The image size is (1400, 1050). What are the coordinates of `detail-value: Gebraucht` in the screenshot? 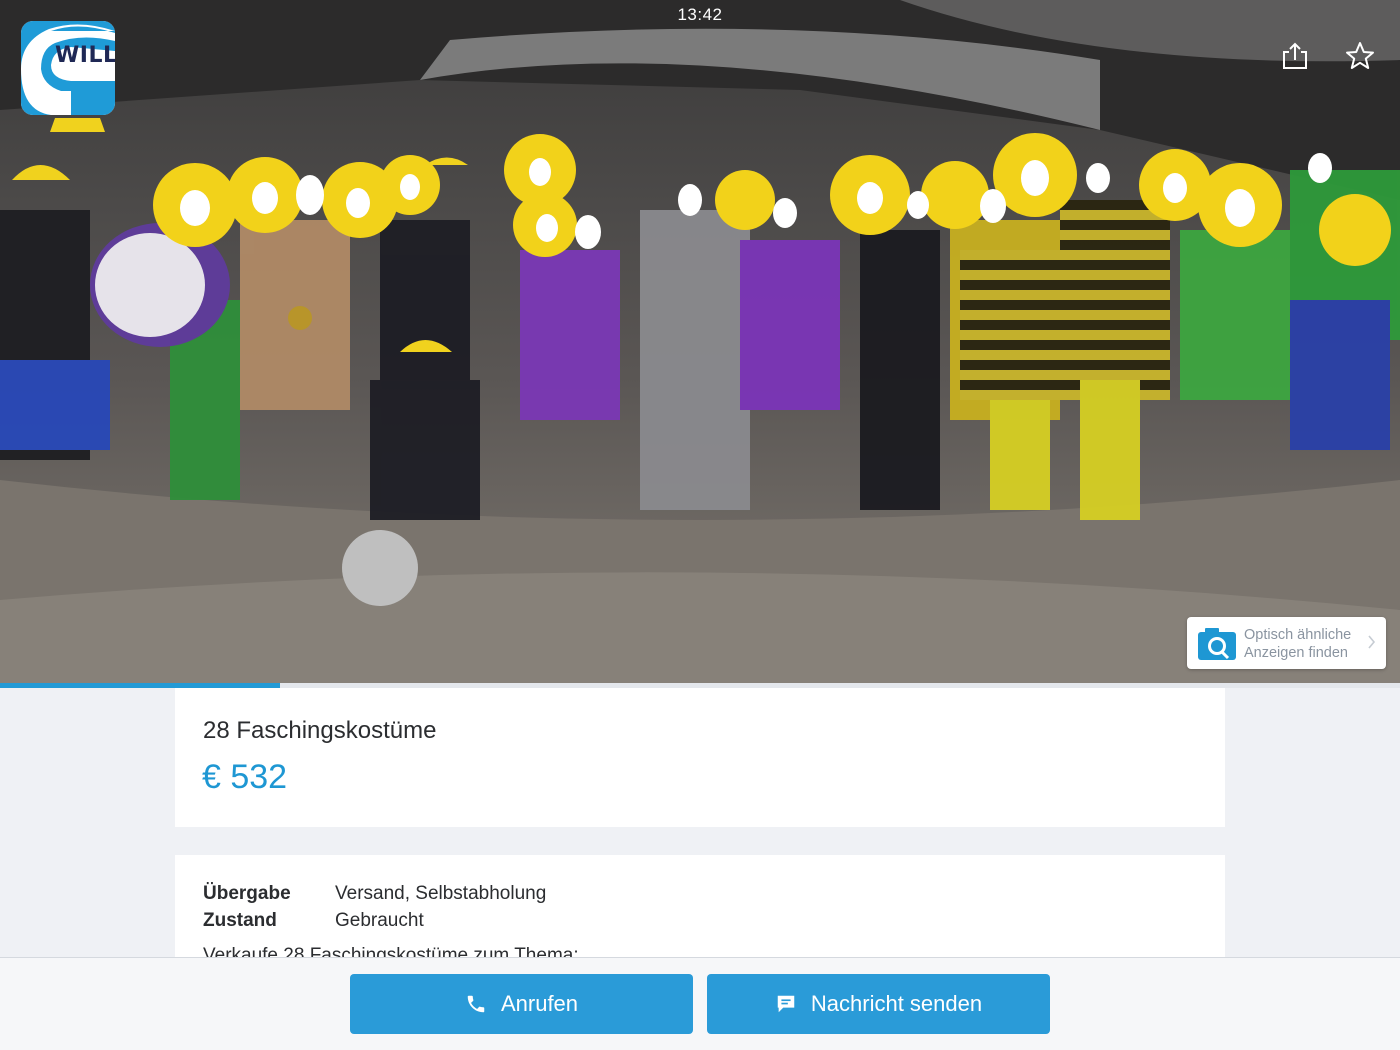 It's located at (379, 920).